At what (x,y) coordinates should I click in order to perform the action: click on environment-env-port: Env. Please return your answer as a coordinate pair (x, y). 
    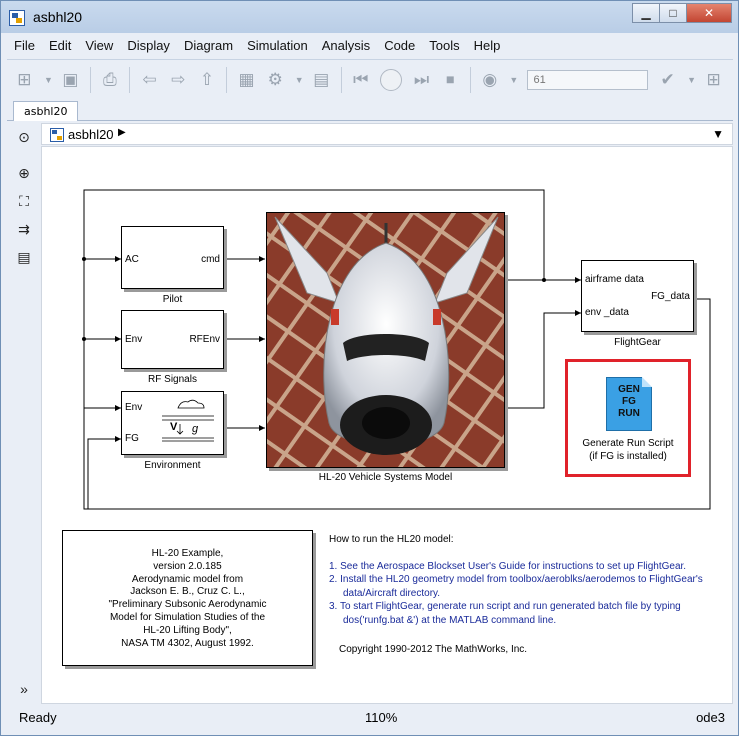
    Looking at the image, I should click on (134, 407).